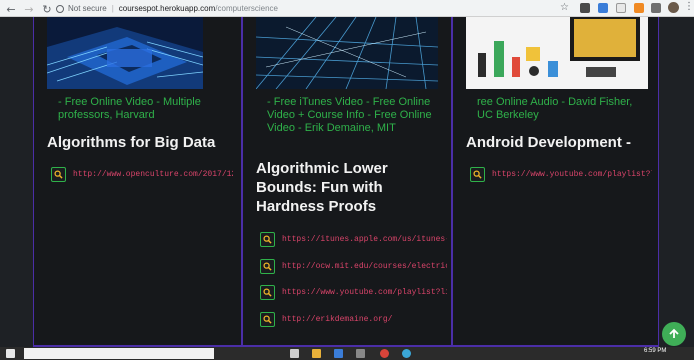 This screenshot has width=694, height=360. I want to click on course-link: http://ocw.mit.edu/courses/electrical, so click(364, 266).